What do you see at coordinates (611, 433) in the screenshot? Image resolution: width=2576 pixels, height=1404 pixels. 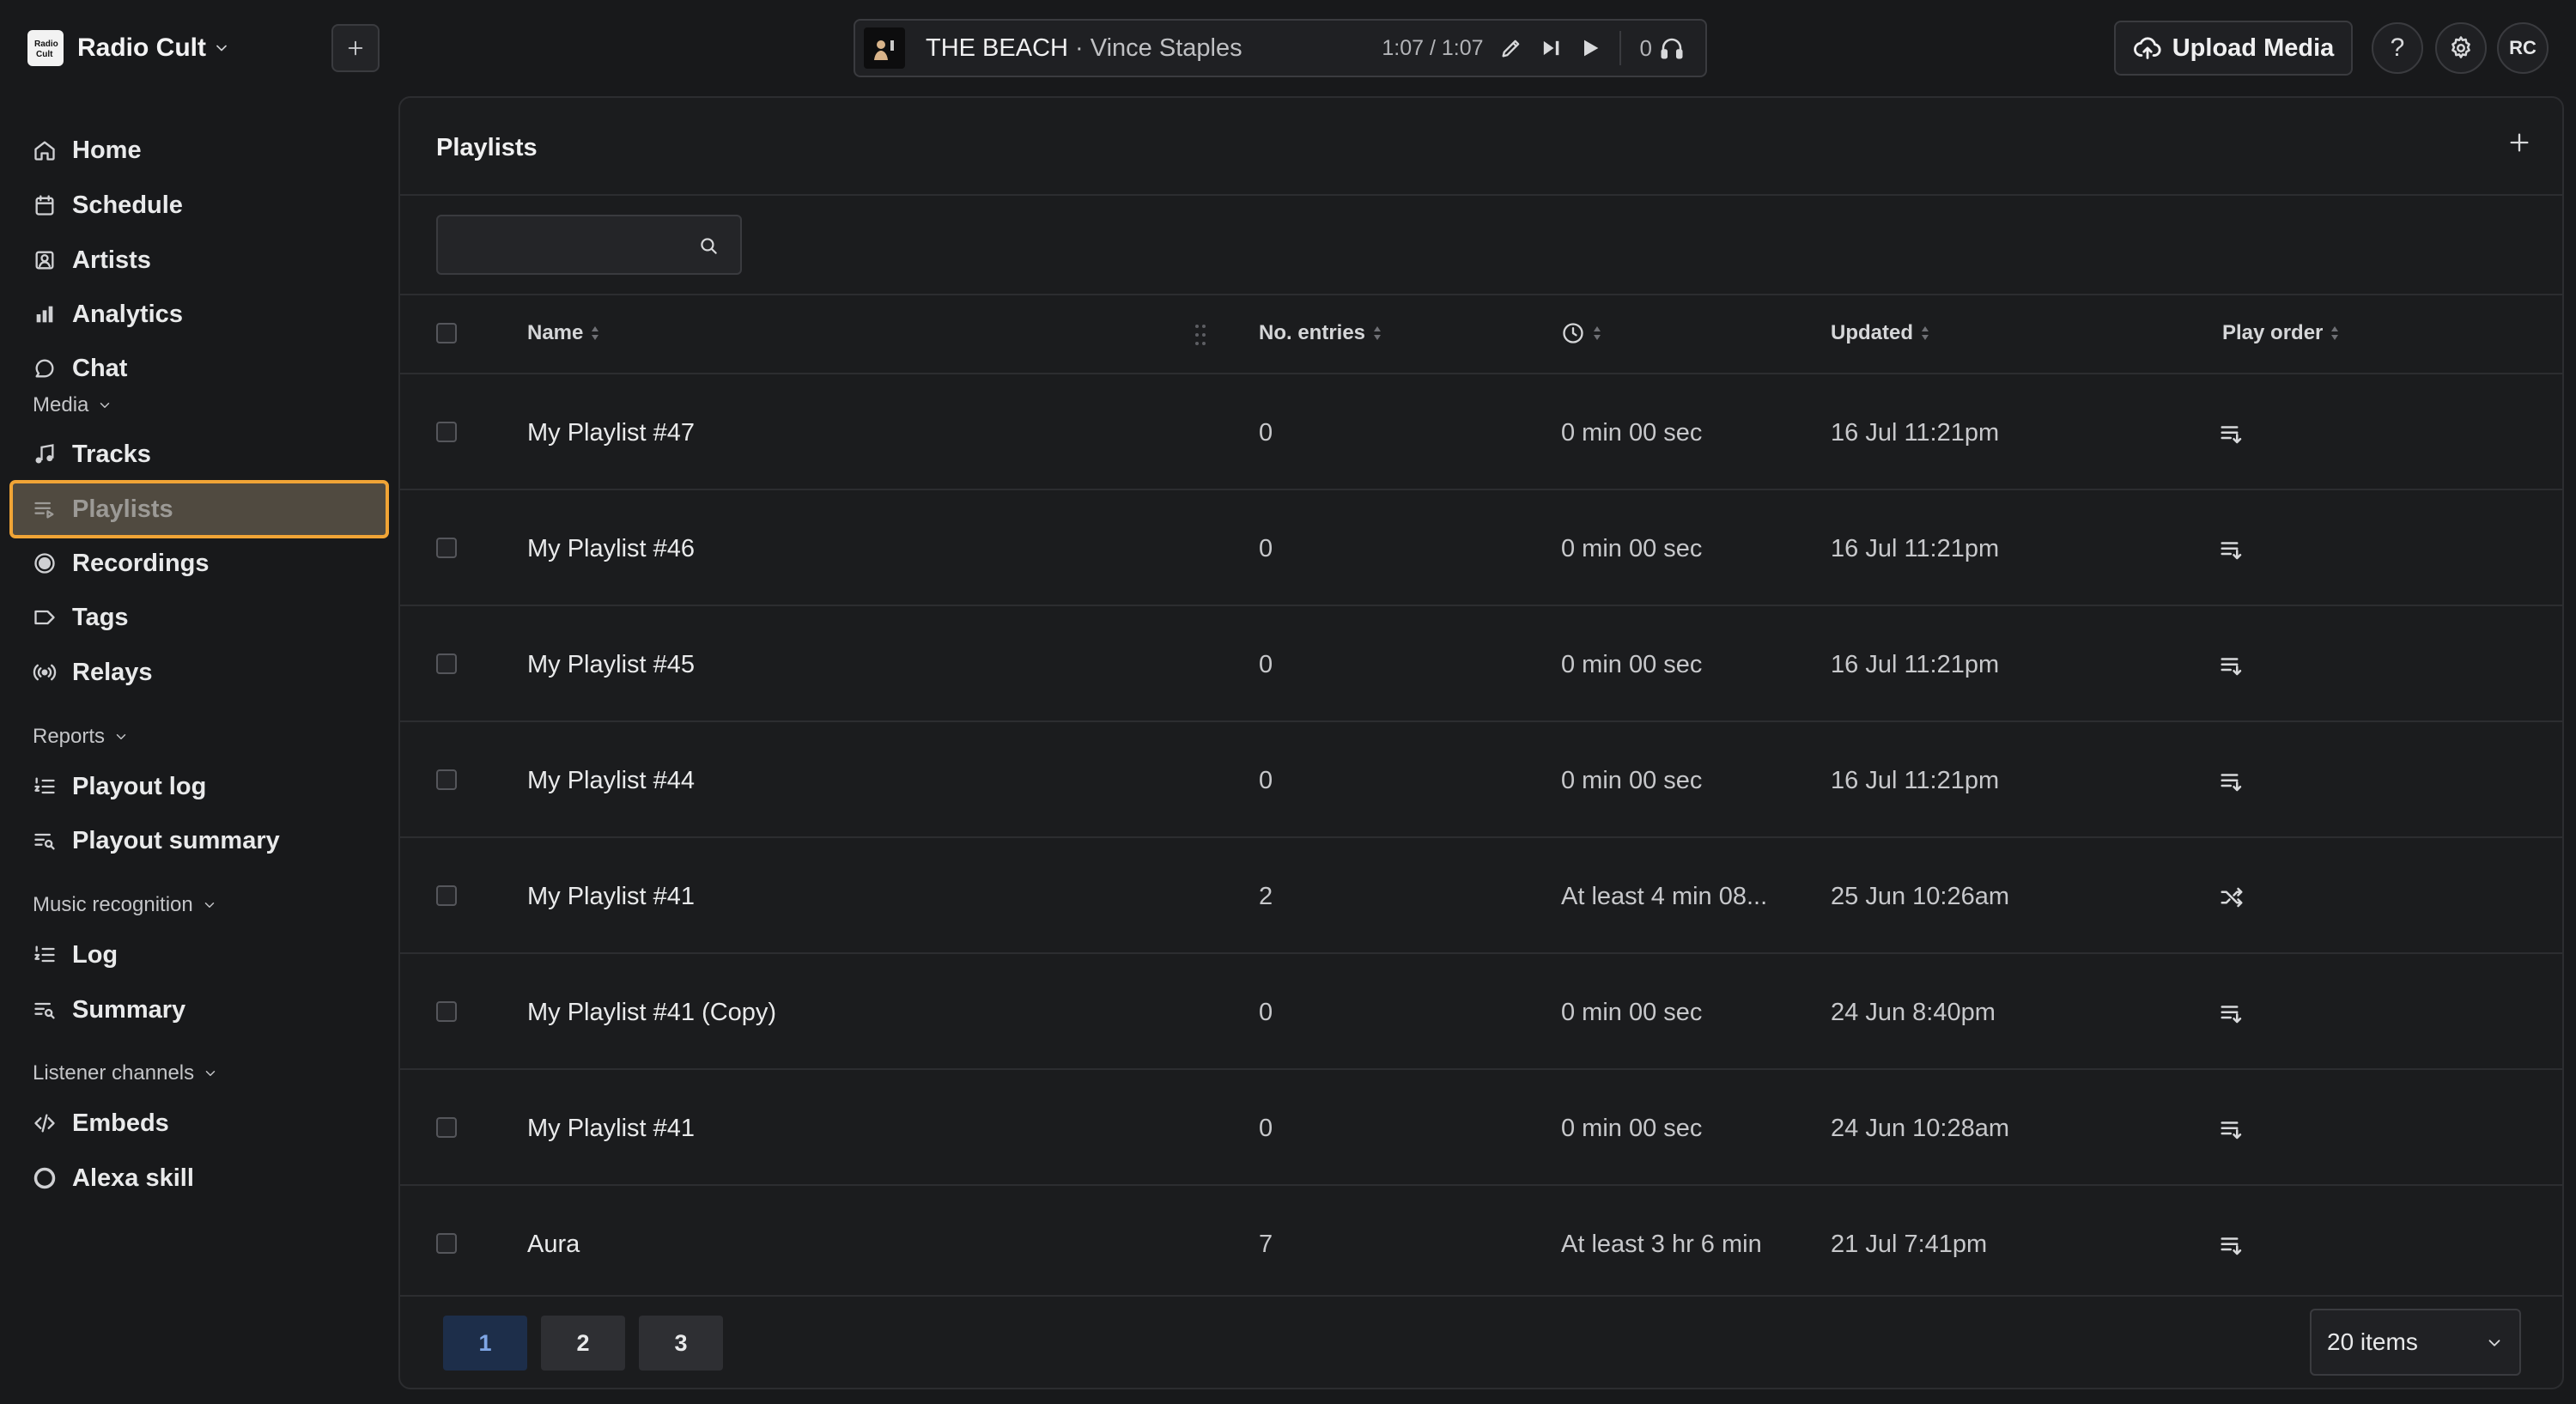 I see `playlist-name: My Playlist #47` at bounding box center [611, 433].